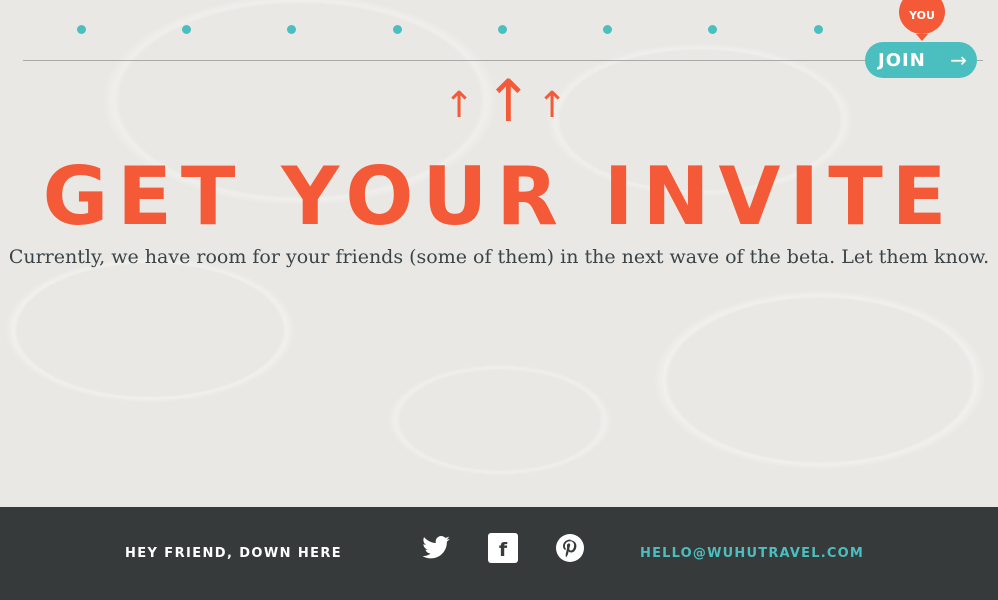  Describe the element at coordinates (503, 60) in the screenshot. I see `progress-track` at that location.